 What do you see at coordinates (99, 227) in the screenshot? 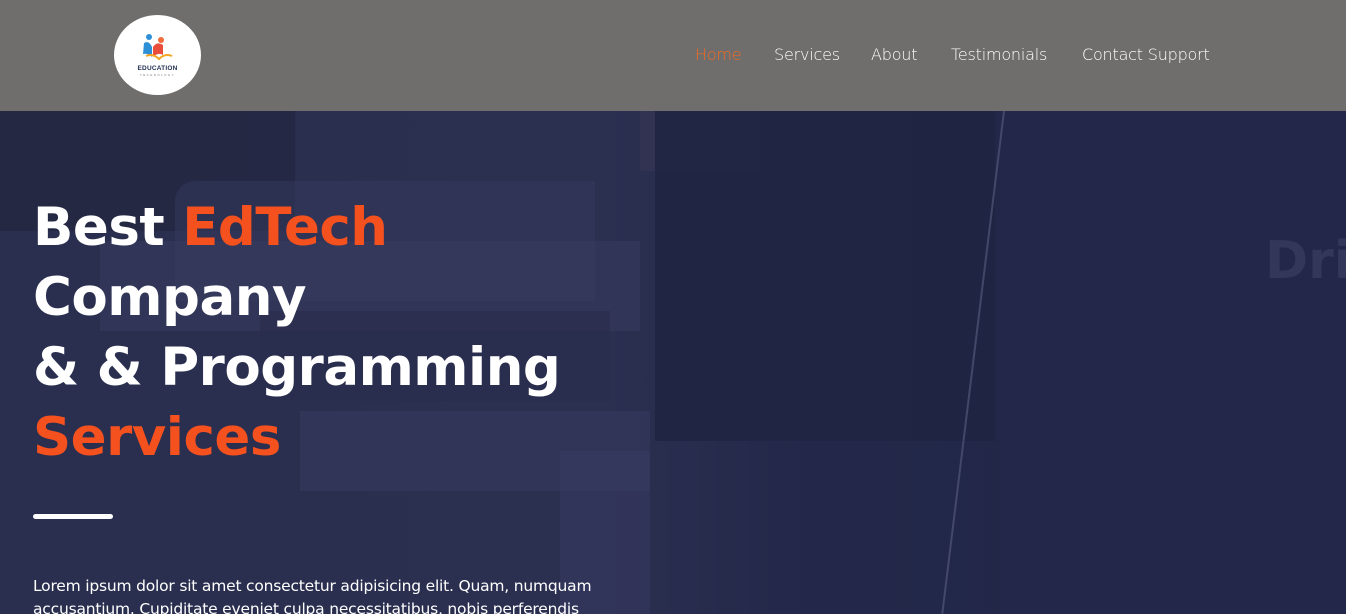
I see `headline-word: Best` at bounding box center [99, 227].